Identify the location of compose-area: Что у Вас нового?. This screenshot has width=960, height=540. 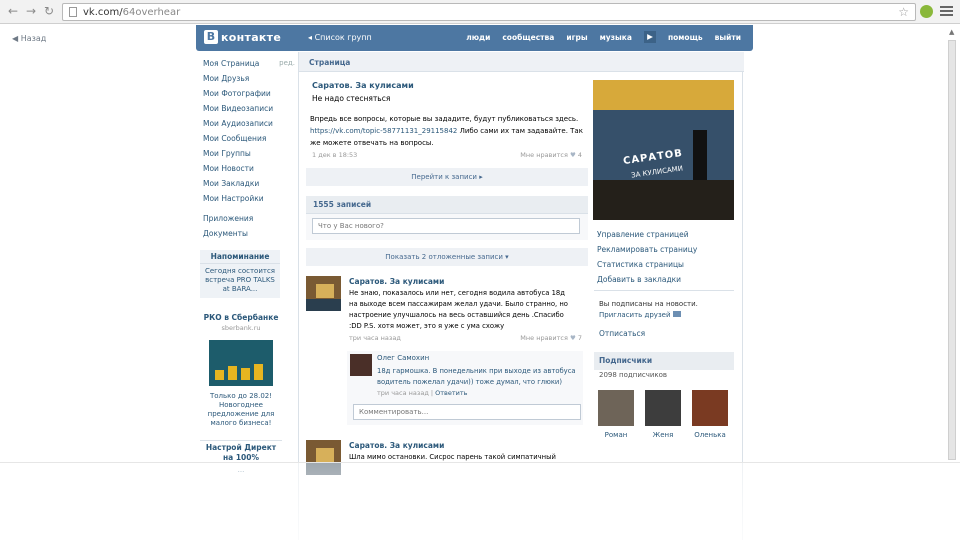
(447, 227).